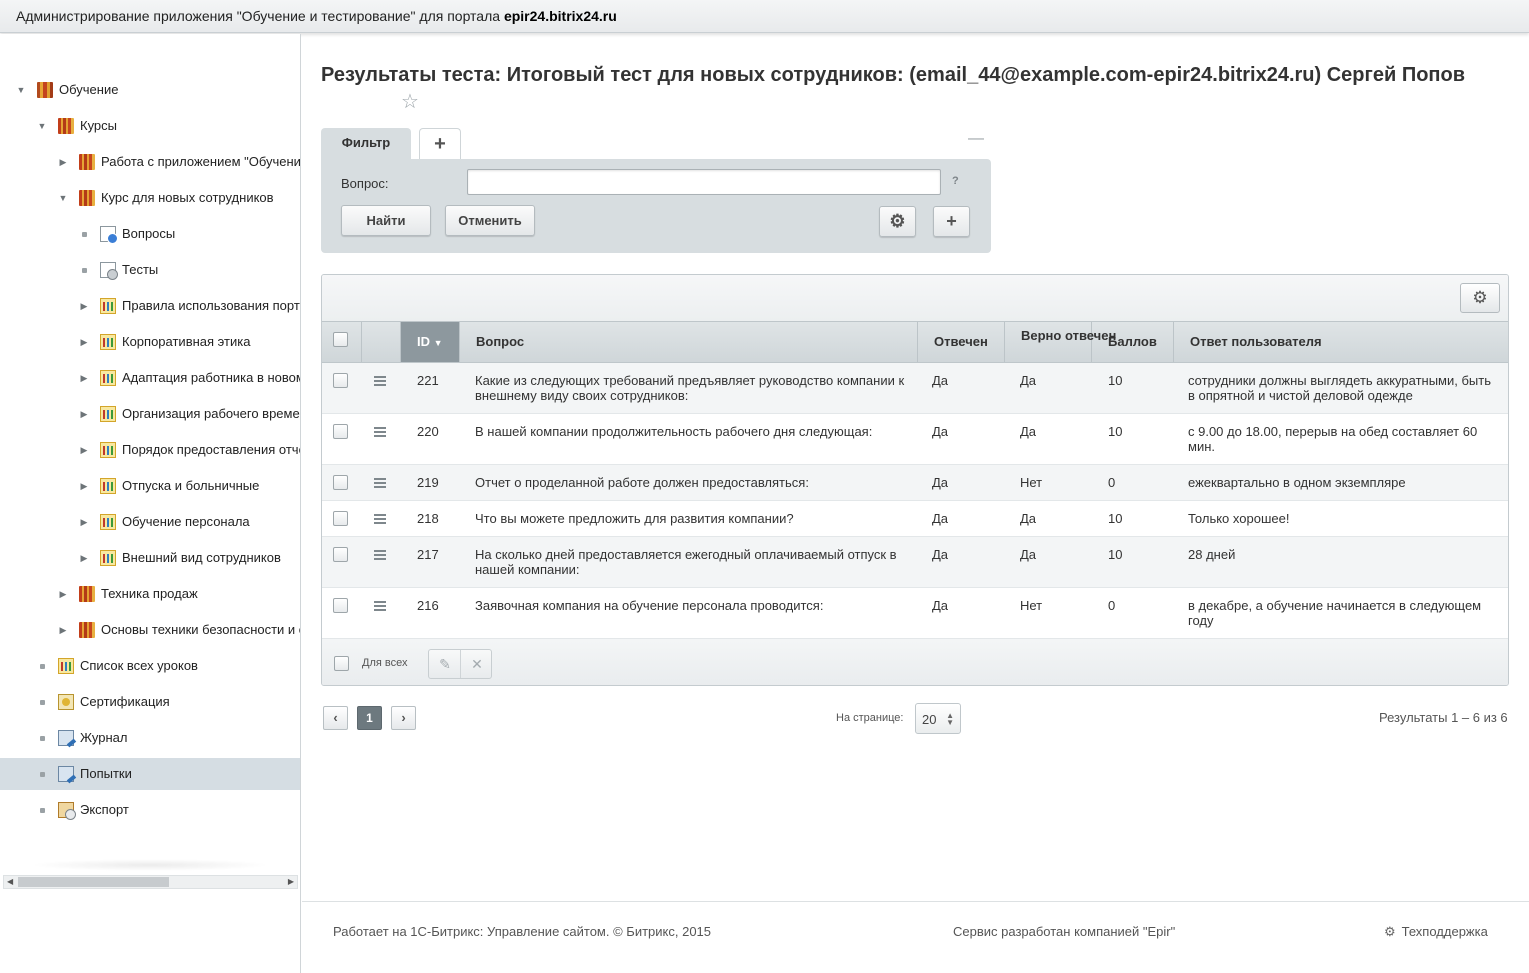  Describe the element at coordinates (150, 378) in the screenshot. I see `sidebar-item: ▶ Адаптация работника в новом коллективе` at that location.